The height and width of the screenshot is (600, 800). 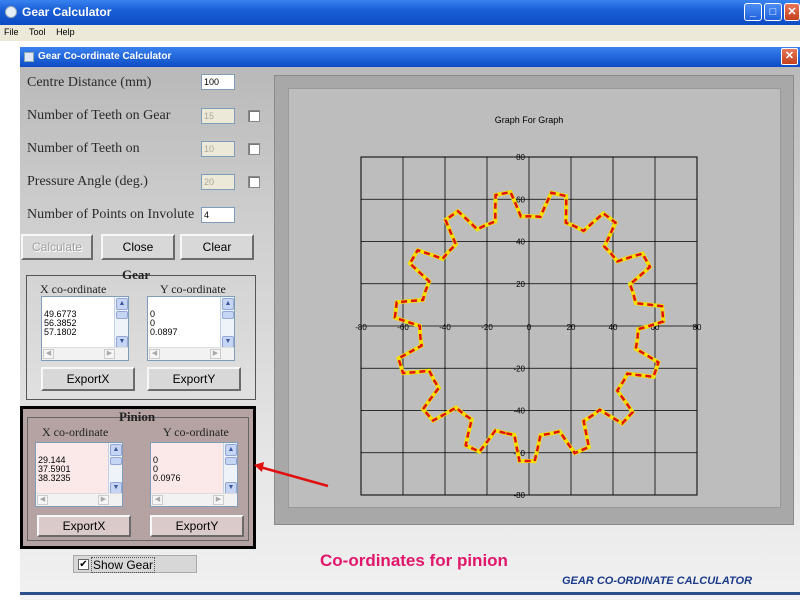 What do you see at coordinates (773, 12) in the screenshot?
I see `maximize-button: □` at bounding box center [773, 12].